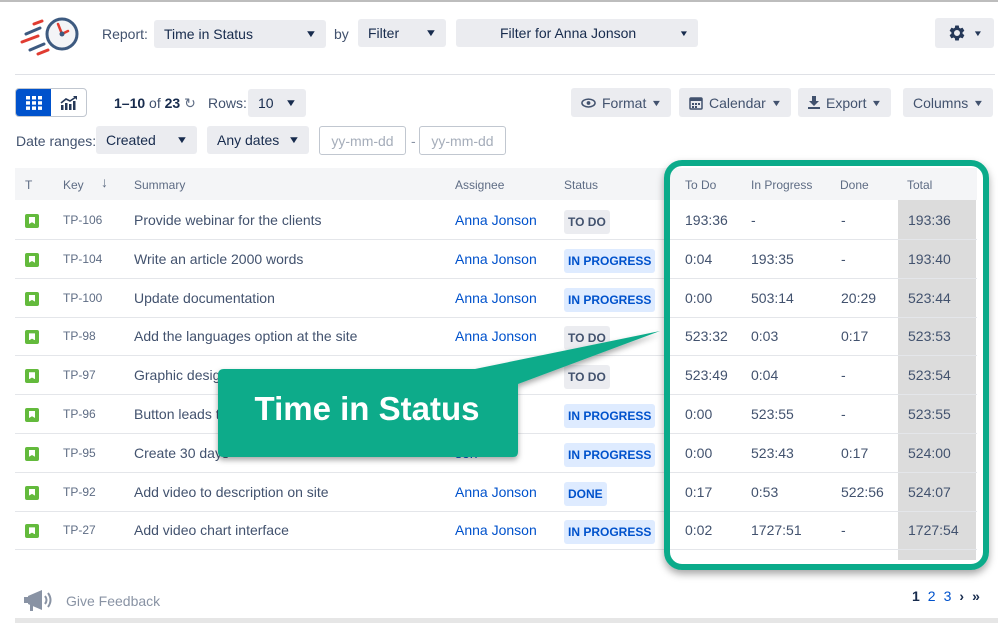  What do you see at coordinates (159, 185) in the screenshot?
I see `col-summary: Summary` at bounding box center [159, 185].